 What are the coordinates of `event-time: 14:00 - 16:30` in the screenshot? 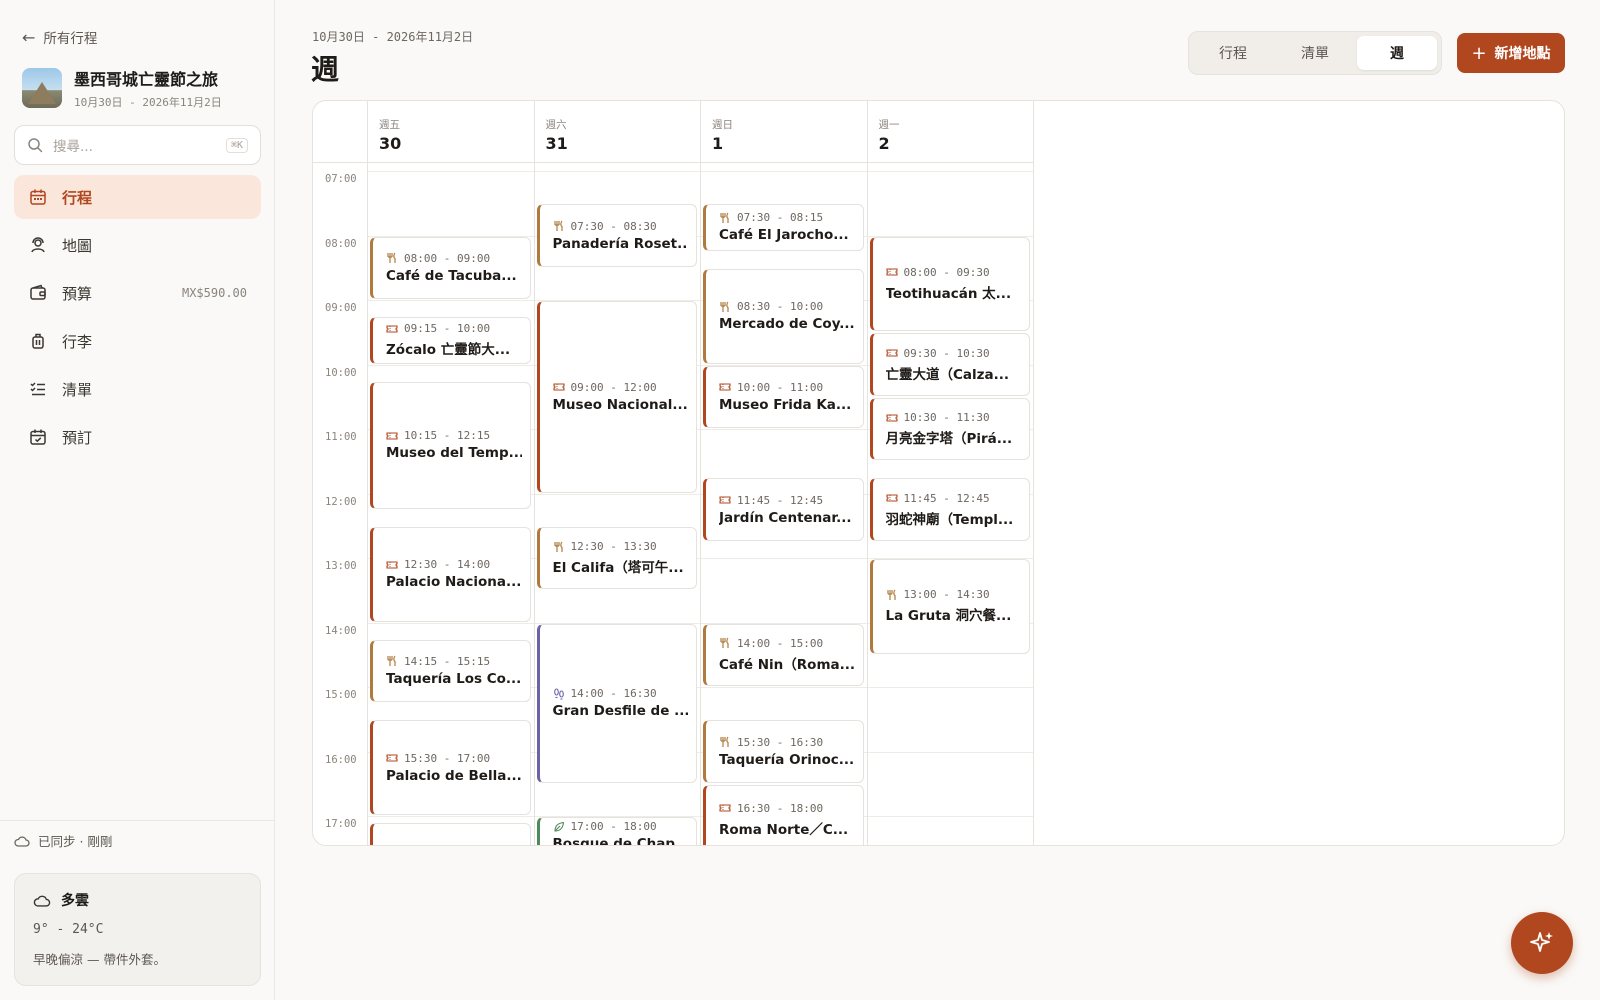 It's located at (613, 694).